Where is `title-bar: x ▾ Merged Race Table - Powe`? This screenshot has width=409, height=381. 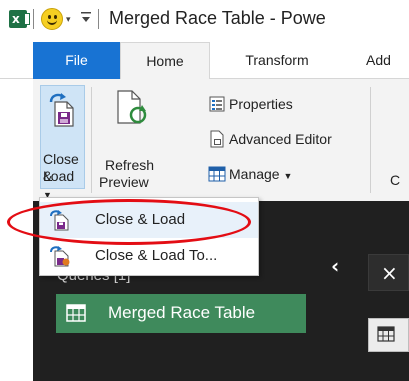
title-bar: x ▾ Merged Race Table - Powe is located at coordinates (204, 21).